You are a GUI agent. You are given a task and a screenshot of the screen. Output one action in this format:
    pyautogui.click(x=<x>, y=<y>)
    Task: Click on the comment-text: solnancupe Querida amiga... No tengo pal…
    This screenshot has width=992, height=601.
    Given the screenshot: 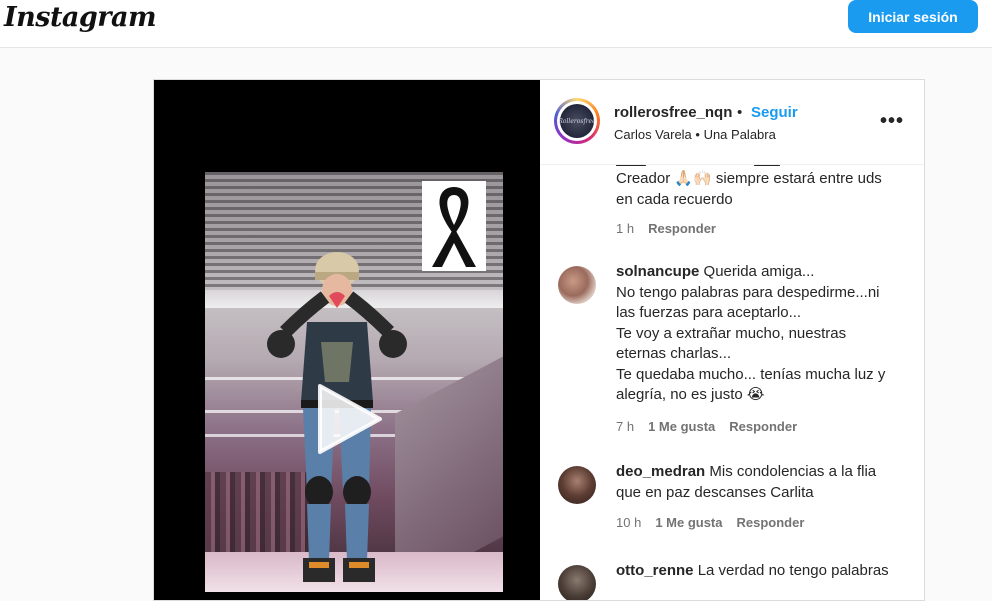 What is the action you would take?
    pyautogui.click(x=766, y=334)
    